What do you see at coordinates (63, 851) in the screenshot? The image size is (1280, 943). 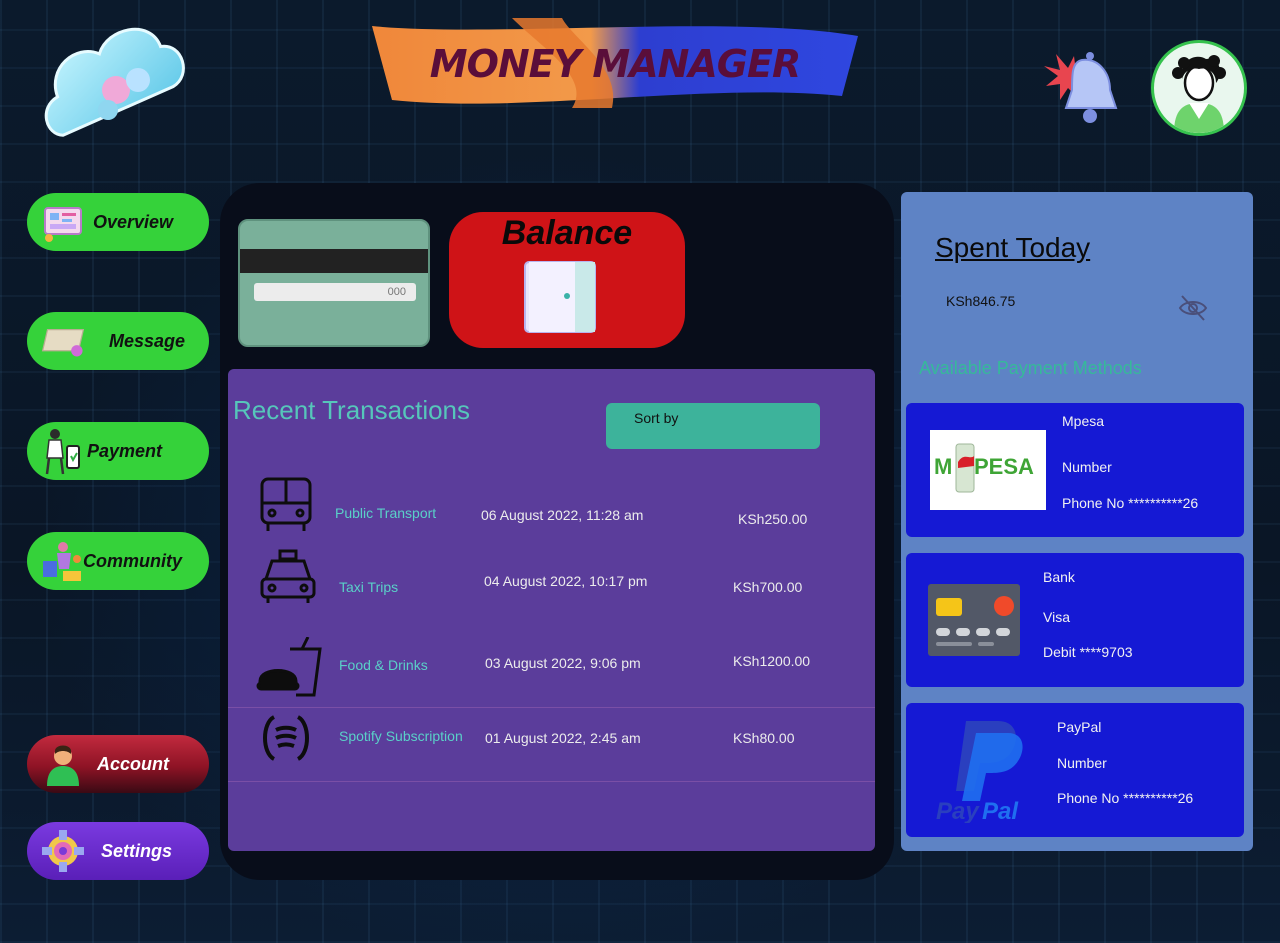 I see `gear-icon` at bounding box center [63, 851].